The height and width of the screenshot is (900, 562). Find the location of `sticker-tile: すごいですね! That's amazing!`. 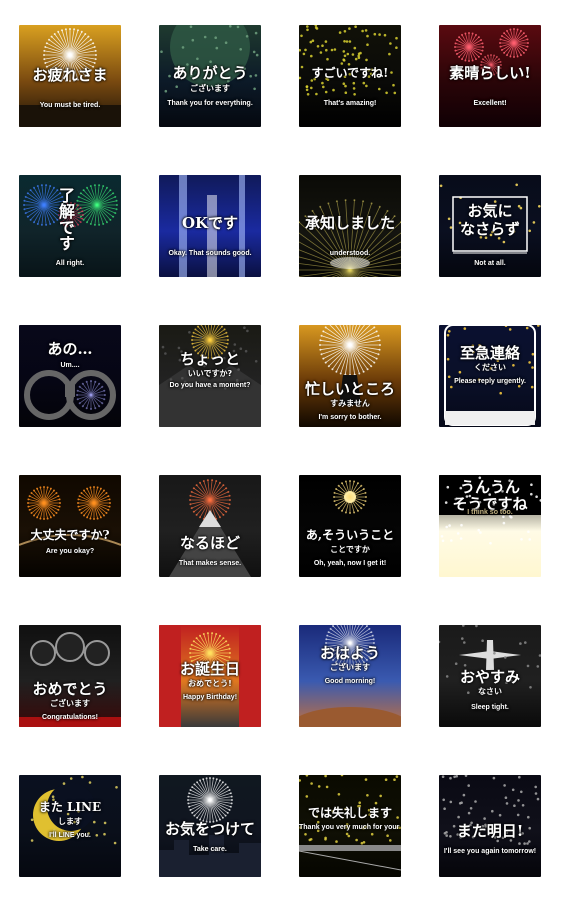

sticker-tile: すごいですね! That's amazing! is located at coordinates (350, 76).